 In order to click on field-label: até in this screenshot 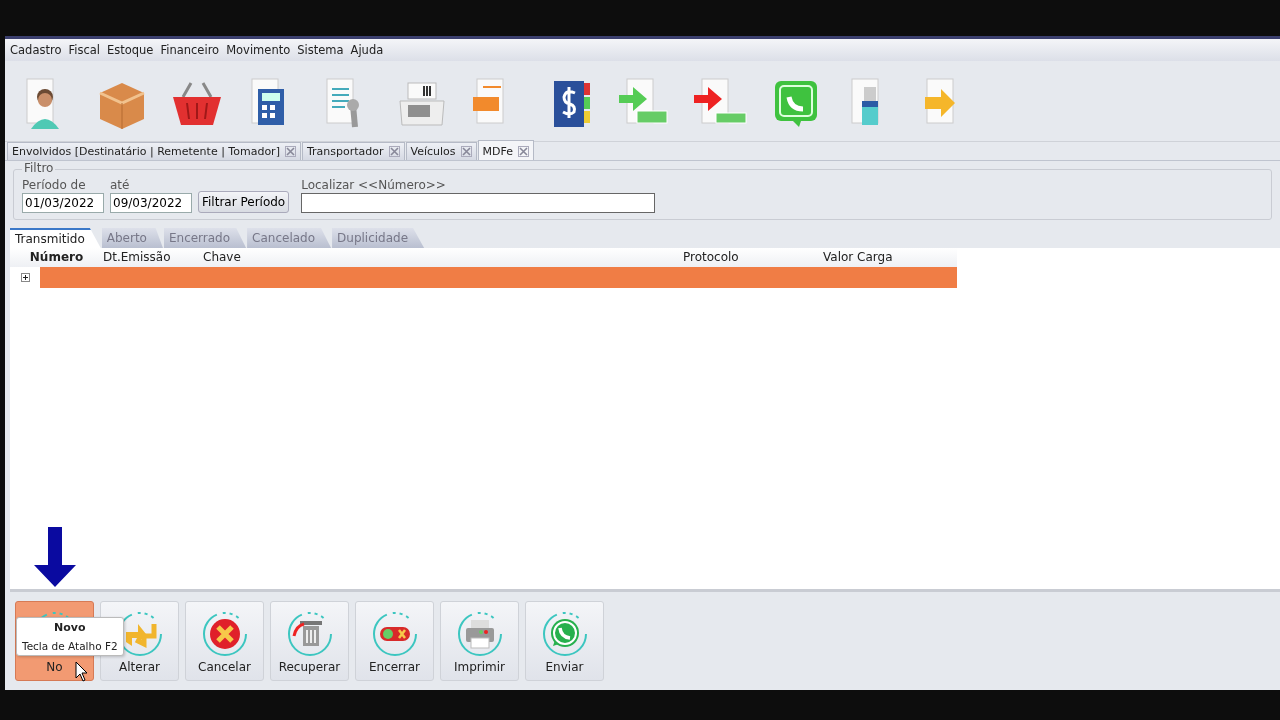, I will do `click(120, 185)`.